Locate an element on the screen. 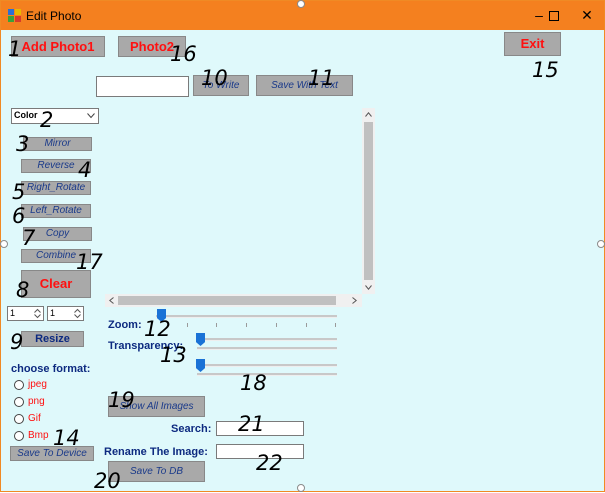 Image resolution: width=605 pixels, height=493 pixels. vertical-scroll-thumb is located at coordinates (368, 201).